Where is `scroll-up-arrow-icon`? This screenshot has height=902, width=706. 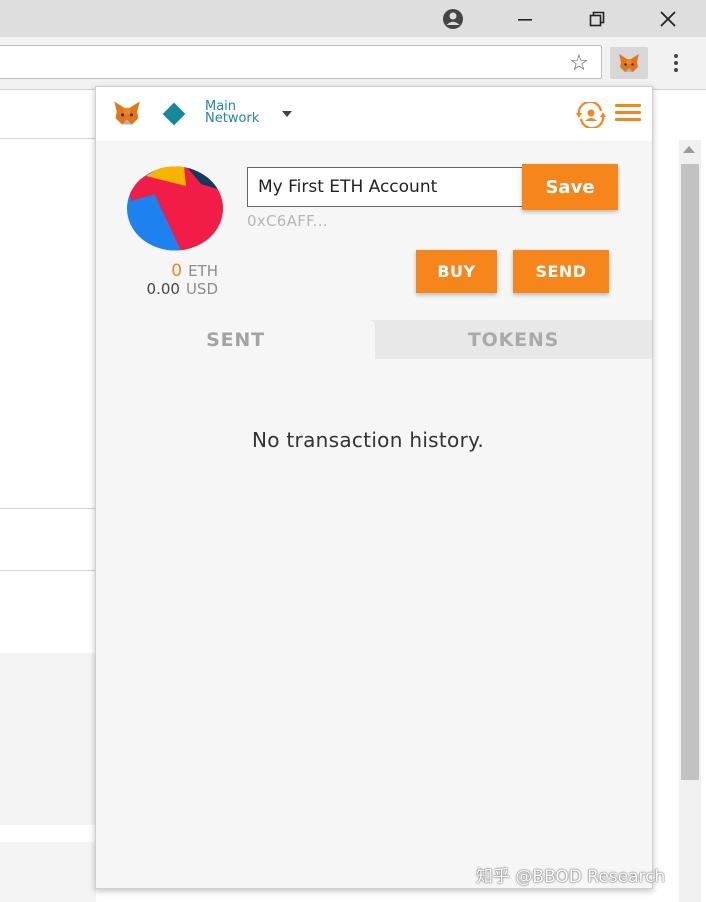 scroll-up-arrow-icon is located at coordinates (689, 149).